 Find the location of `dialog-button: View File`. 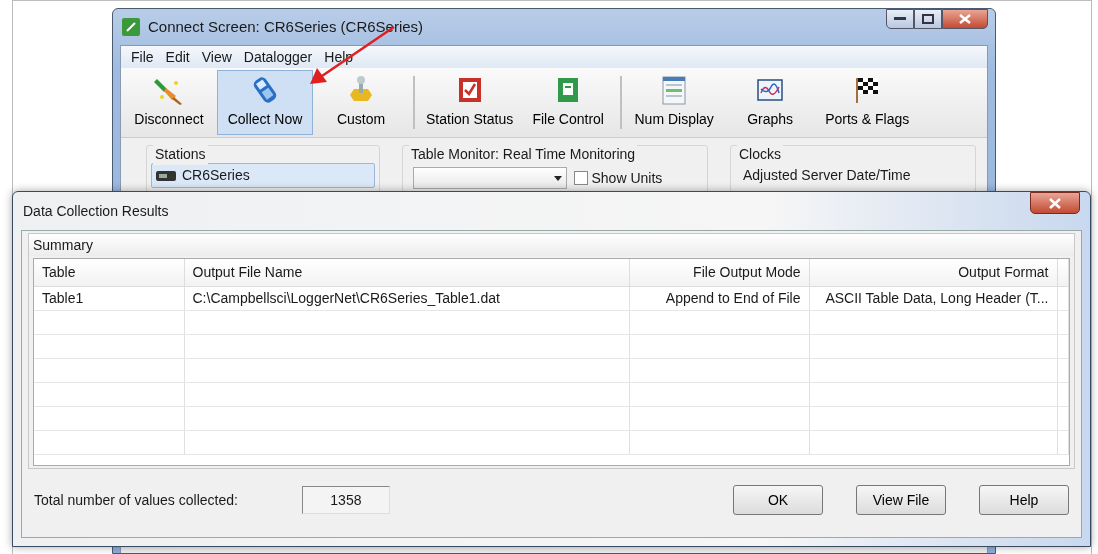

dialog-button: View File is located at coordinates (901, 500).